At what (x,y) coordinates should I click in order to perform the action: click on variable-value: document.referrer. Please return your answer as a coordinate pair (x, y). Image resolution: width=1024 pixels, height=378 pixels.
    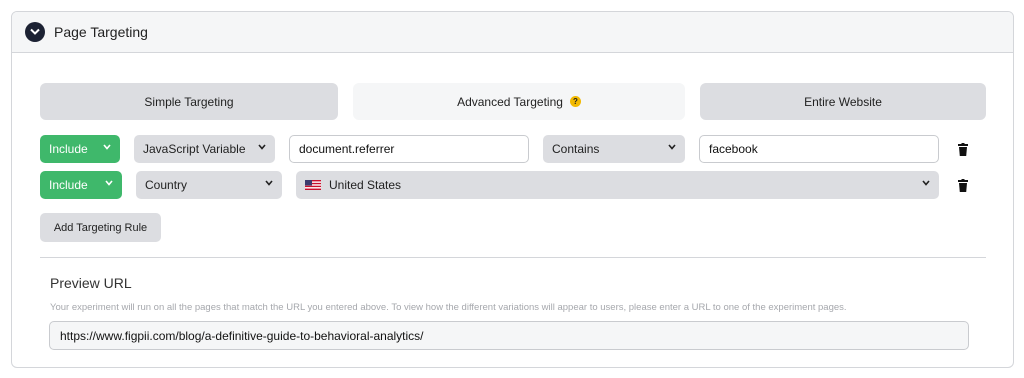
    Looking at the image, I should click on (347, 149).